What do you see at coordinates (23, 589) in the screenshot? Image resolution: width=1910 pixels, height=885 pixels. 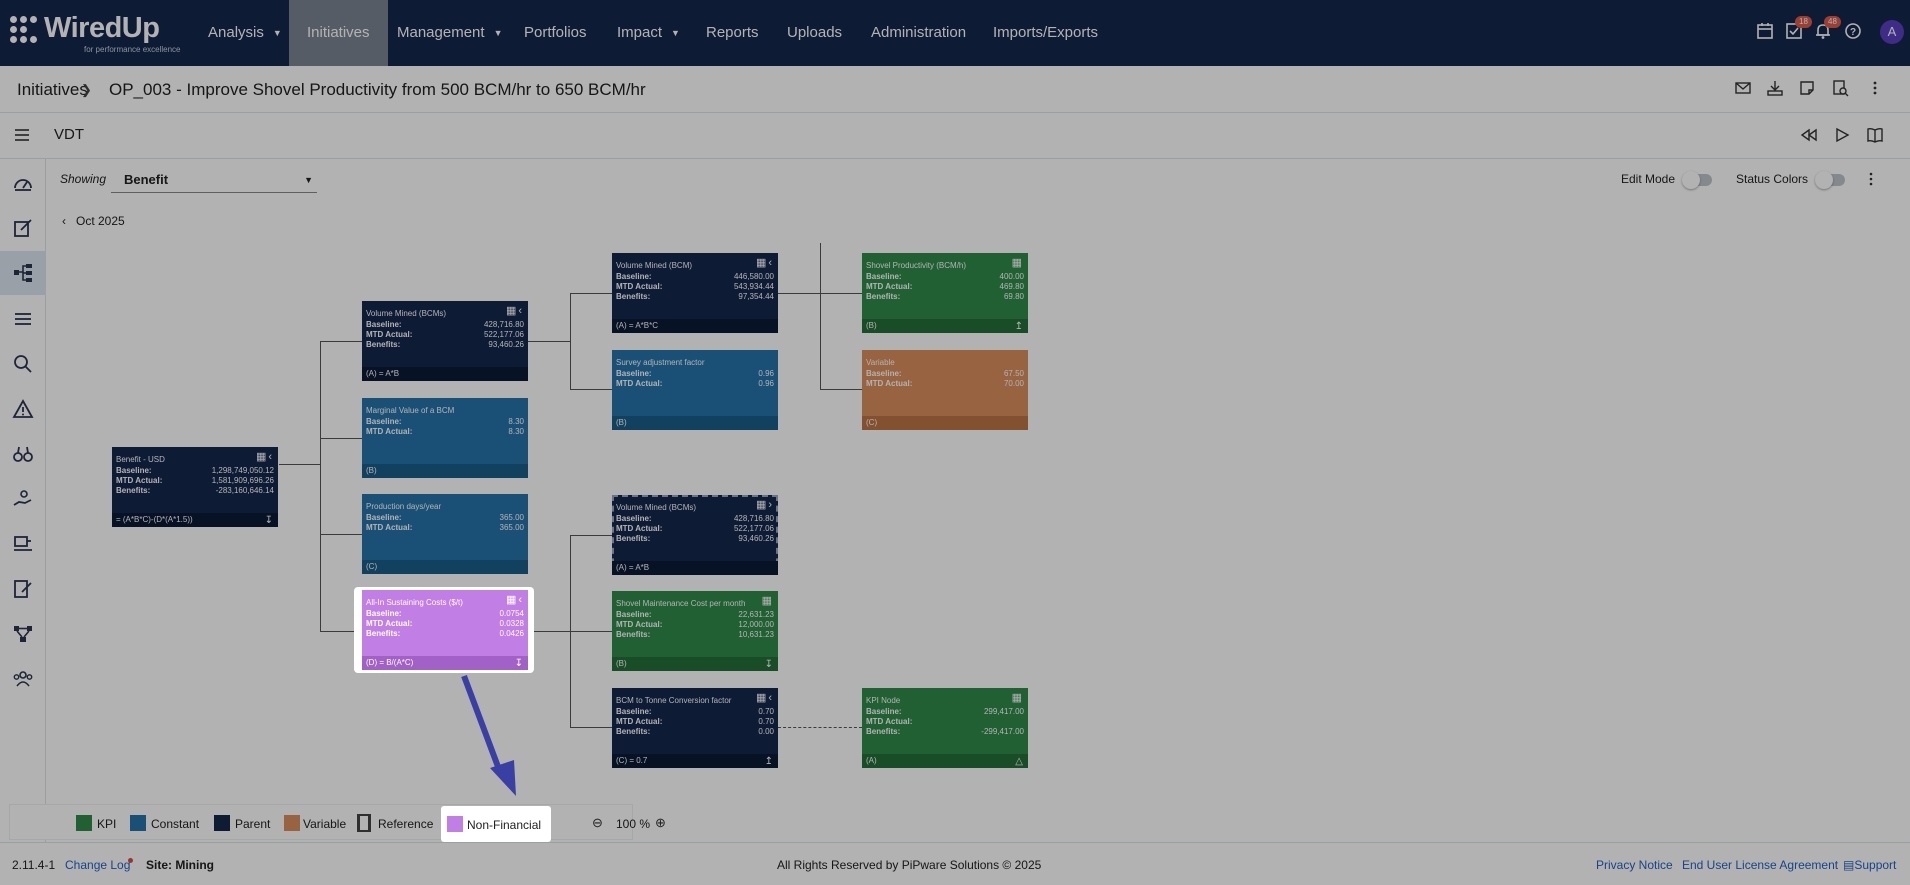 I see `form-edit-icon` at bounding box center [23, 589].